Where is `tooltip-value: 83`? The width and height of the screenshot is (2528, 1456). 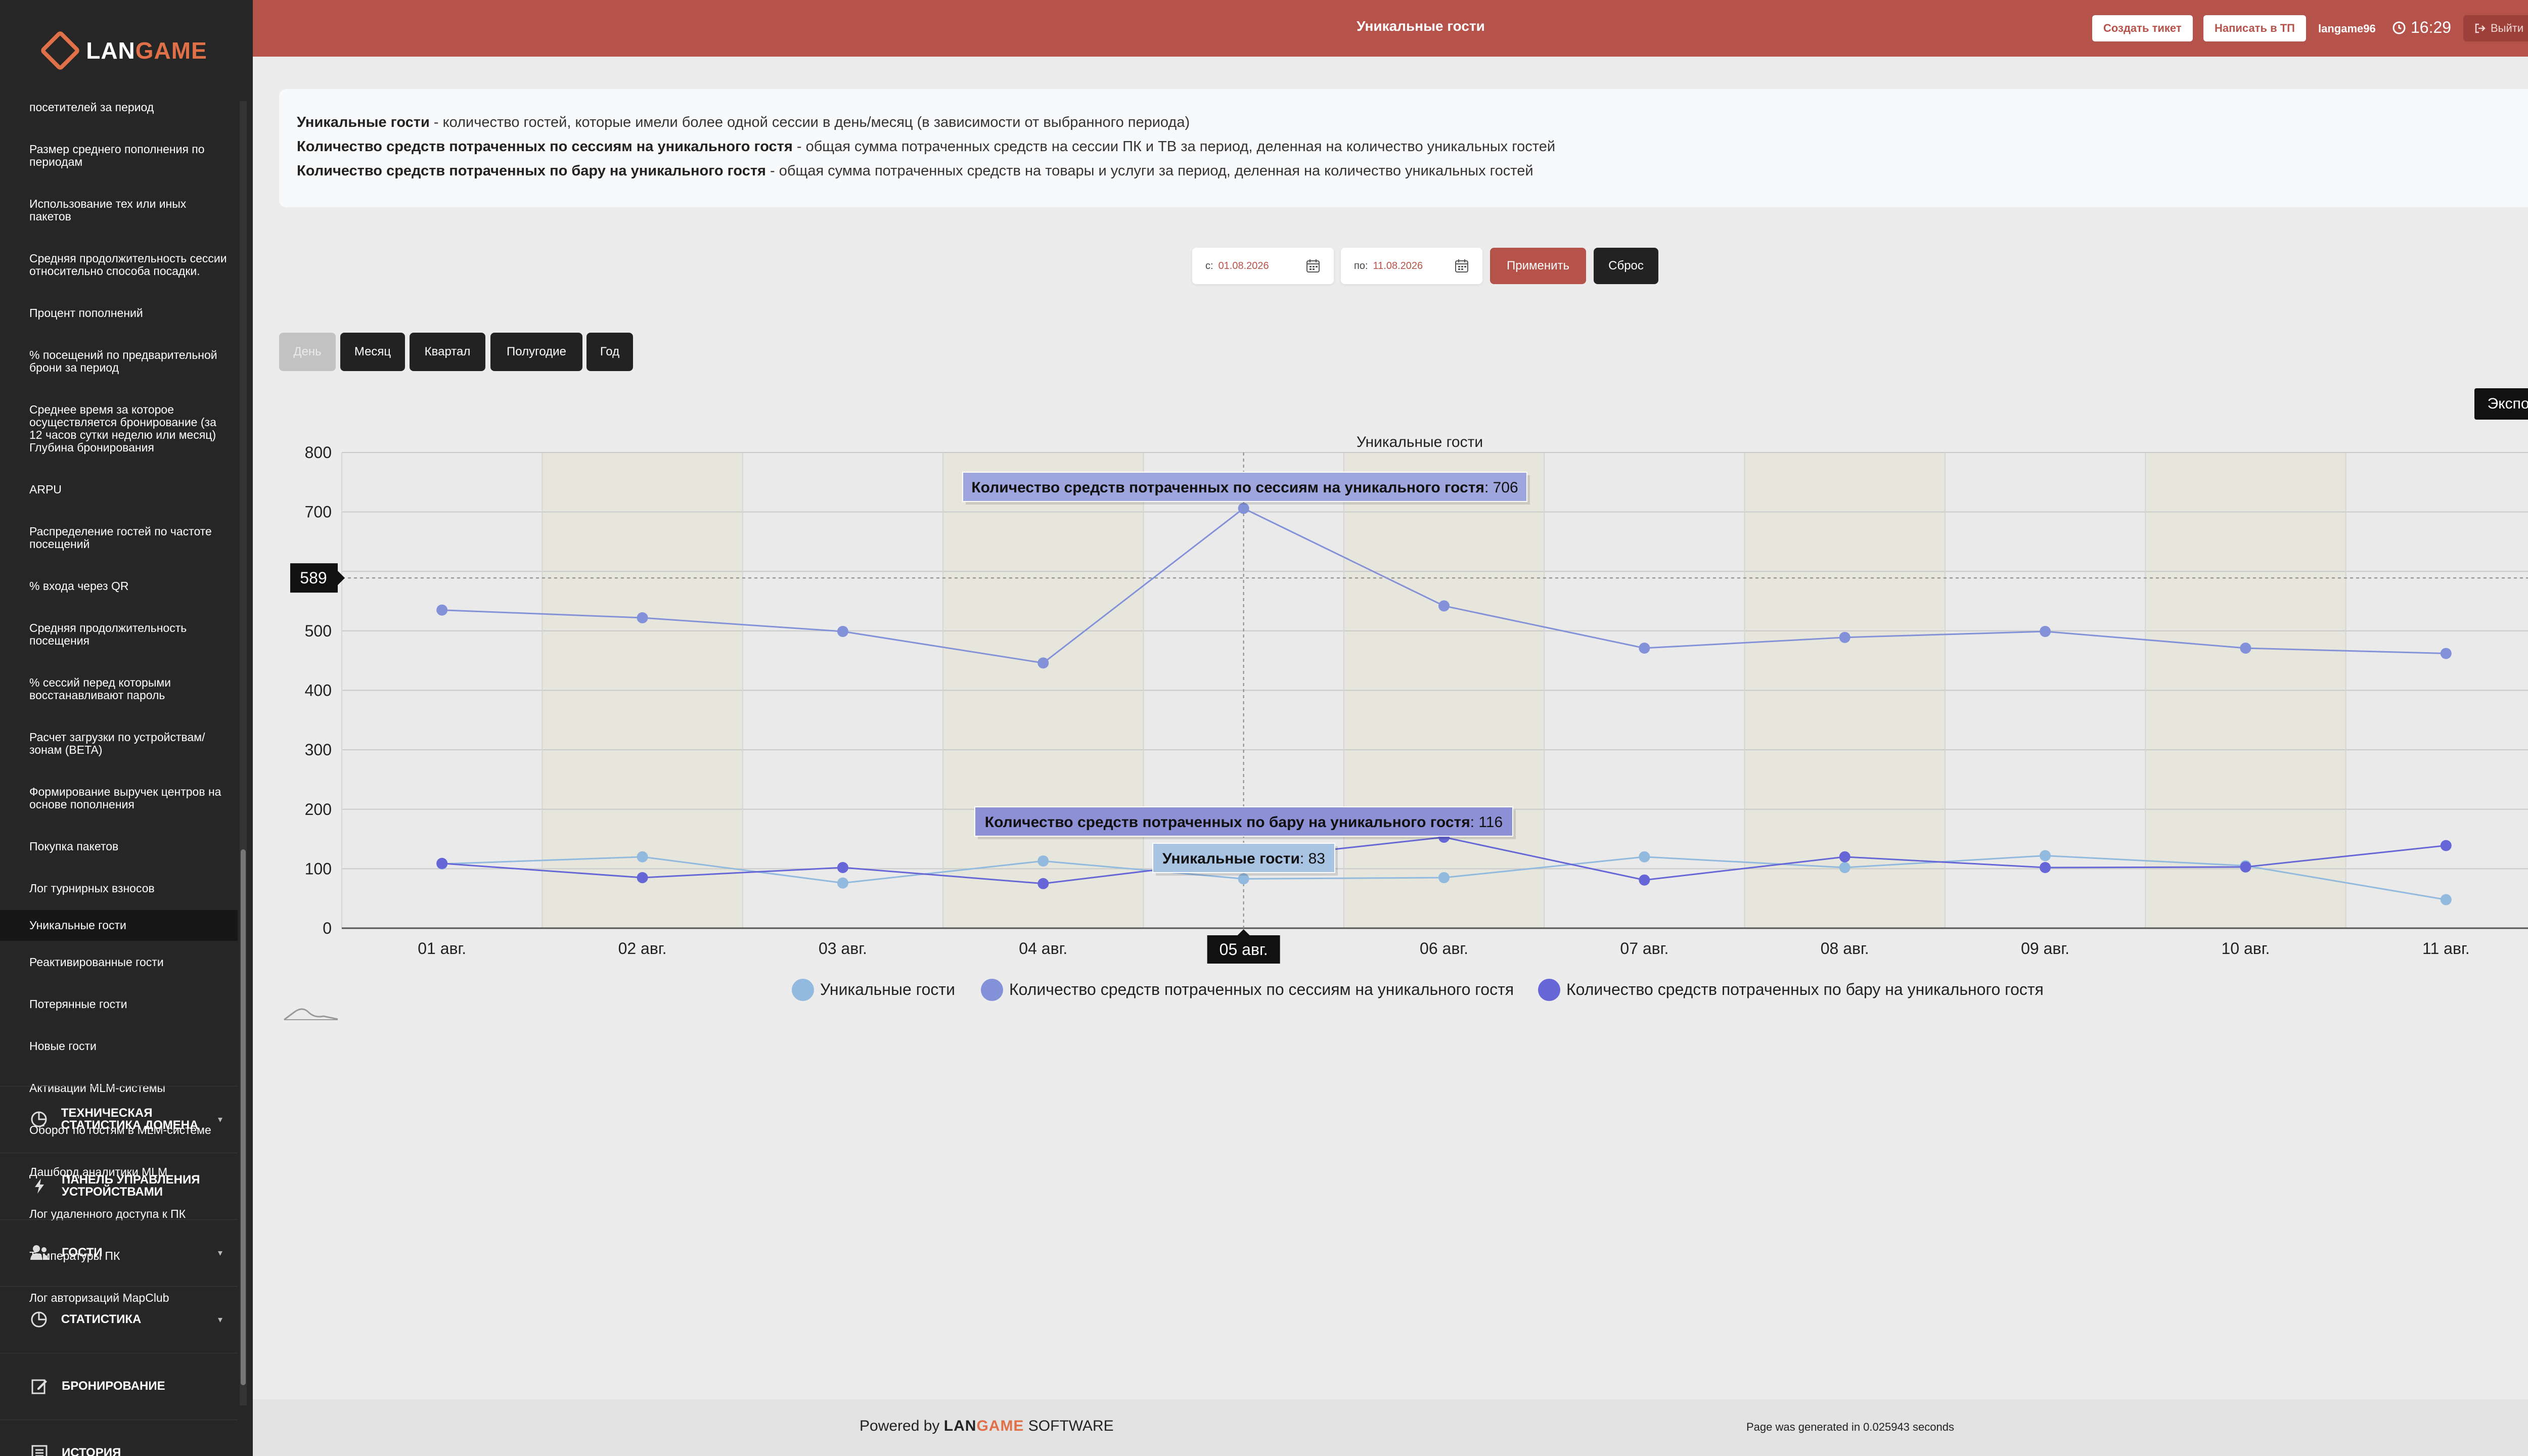
tooltip-value: 83 is located at coordinates (1317, 858).